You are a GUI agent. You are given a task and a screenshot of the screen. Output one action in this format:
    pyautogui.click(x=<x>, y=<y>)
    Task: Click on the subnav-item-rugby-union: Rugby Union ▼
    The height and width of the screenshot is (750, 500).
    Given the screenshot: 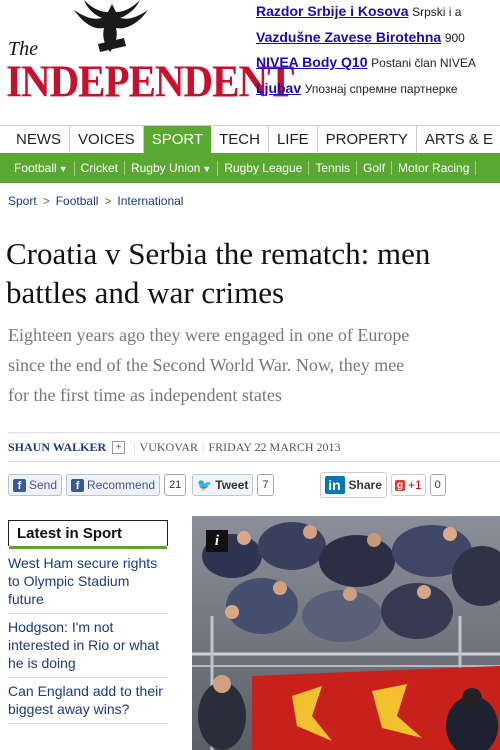 What is the action you would take?
    pyautogui.click(x=172, y=168)
    